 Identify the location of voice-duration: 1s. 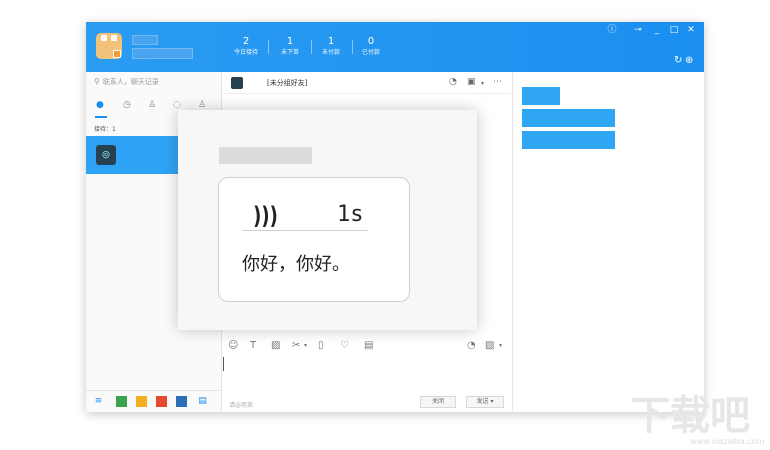
(350, 214).